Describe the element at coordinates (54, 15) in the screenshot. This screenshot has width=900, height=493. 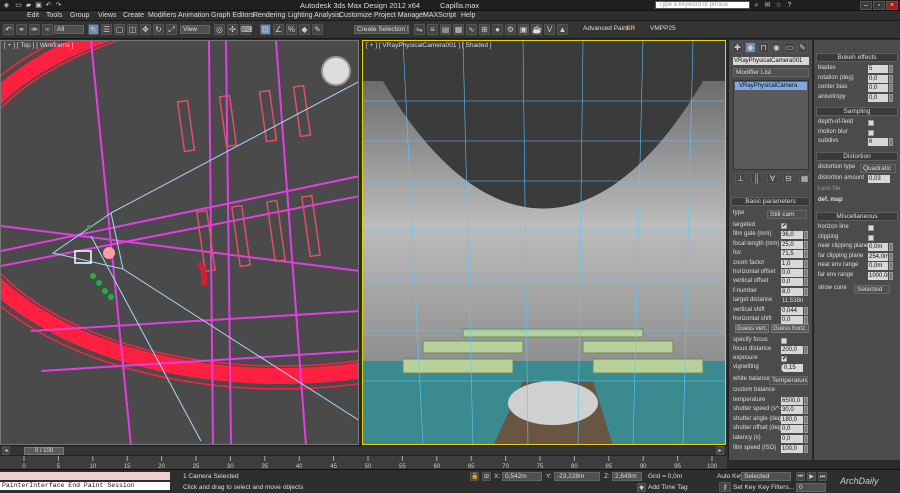
I see `menu-tools: Tools` at that location.